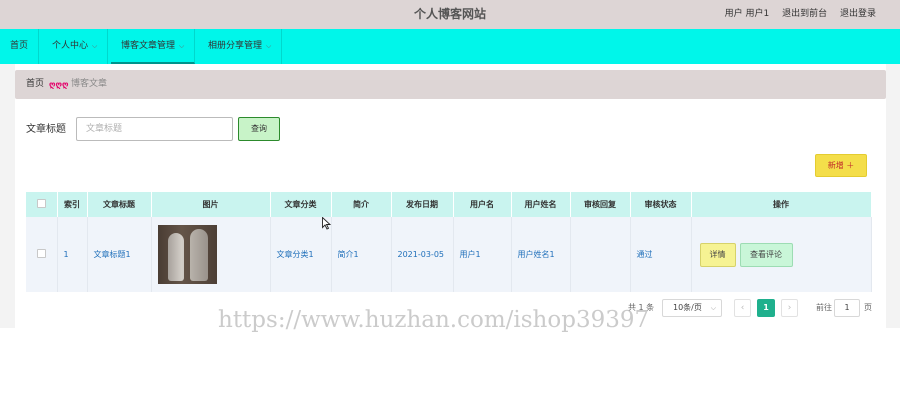 Image resolution: width=900 pixels, height=408 pixels. I want to click on row-actions: 详情 查看评论, so click(781, 254).